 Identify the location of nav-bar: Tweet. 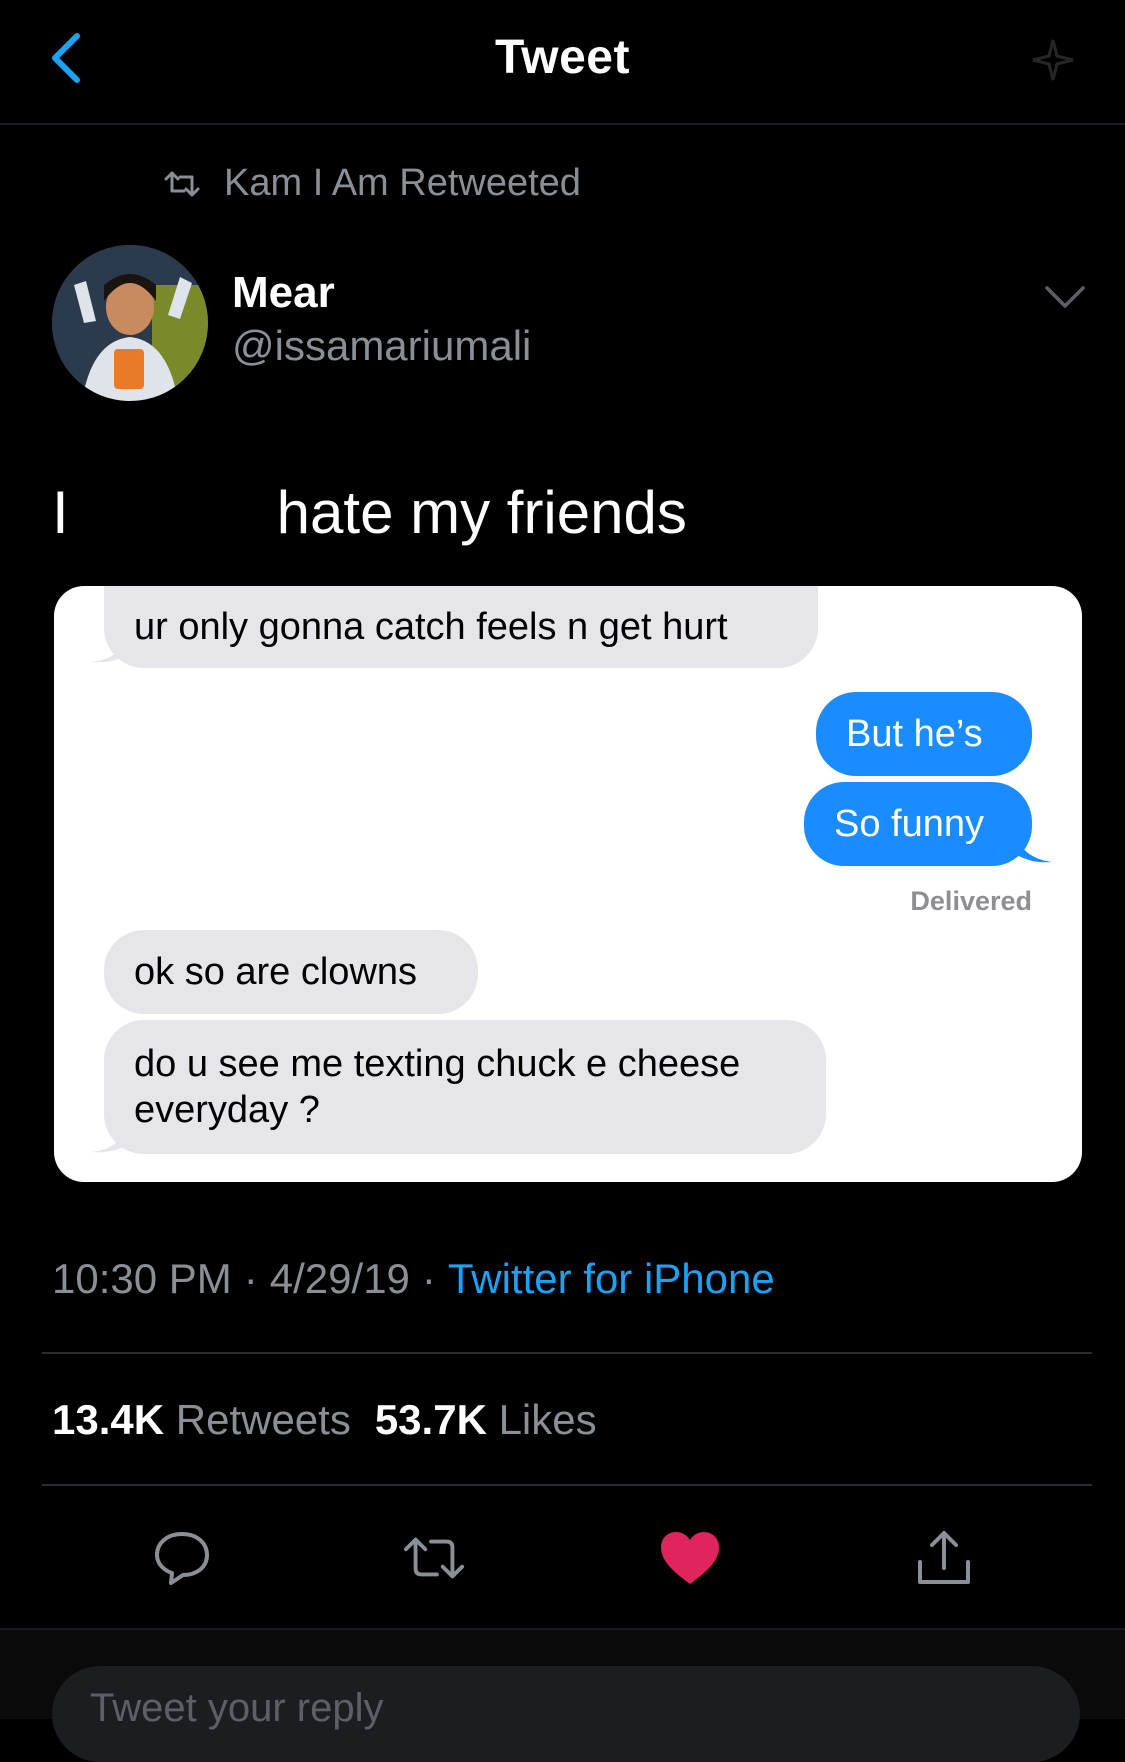
(562, 62).